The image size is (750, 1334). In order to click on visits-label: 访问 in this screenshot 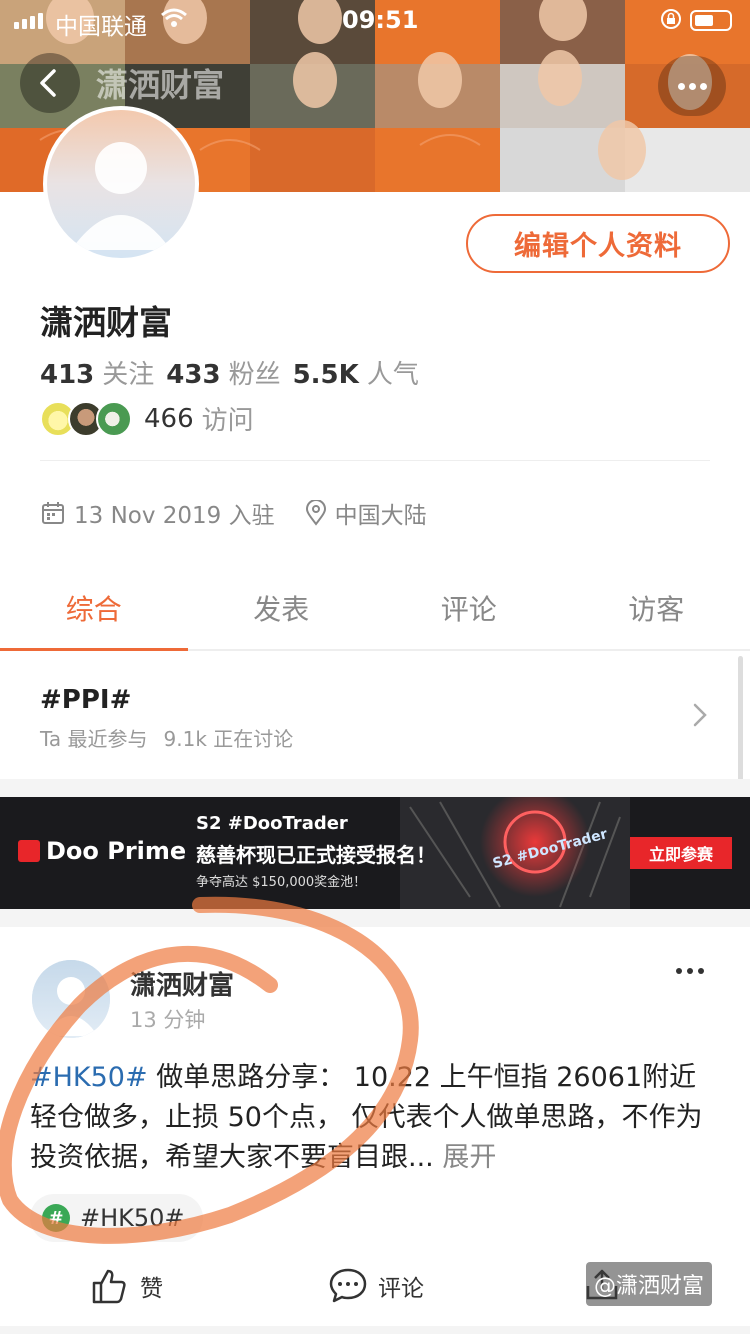, I will do `click(227, 421)`.